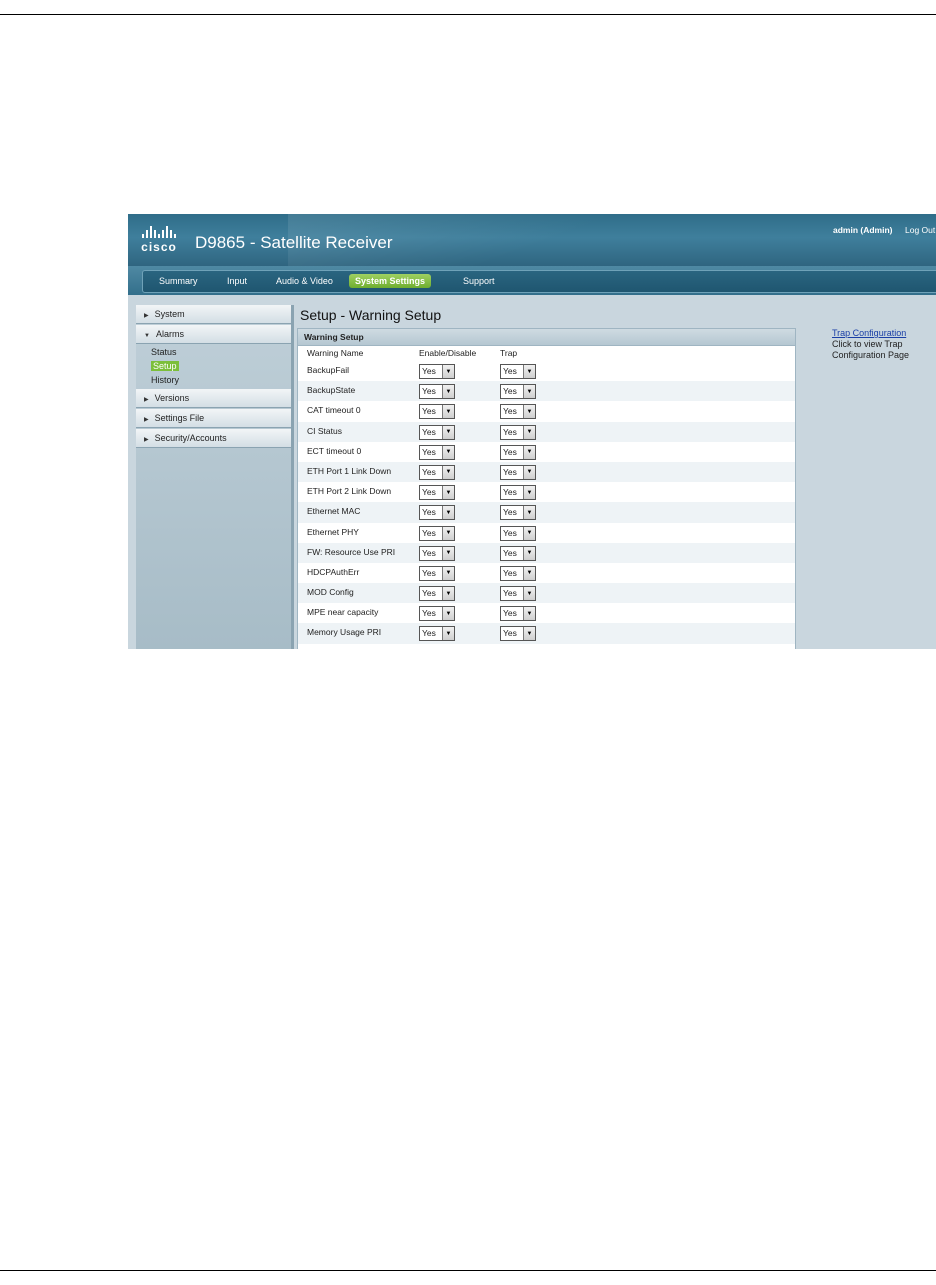 Image resolution: width=936 pixels, height=1285 pixels. Describe the element at coordinates (509, 353) in the screenshot. I see `column-header-trap: Trap` at that location.